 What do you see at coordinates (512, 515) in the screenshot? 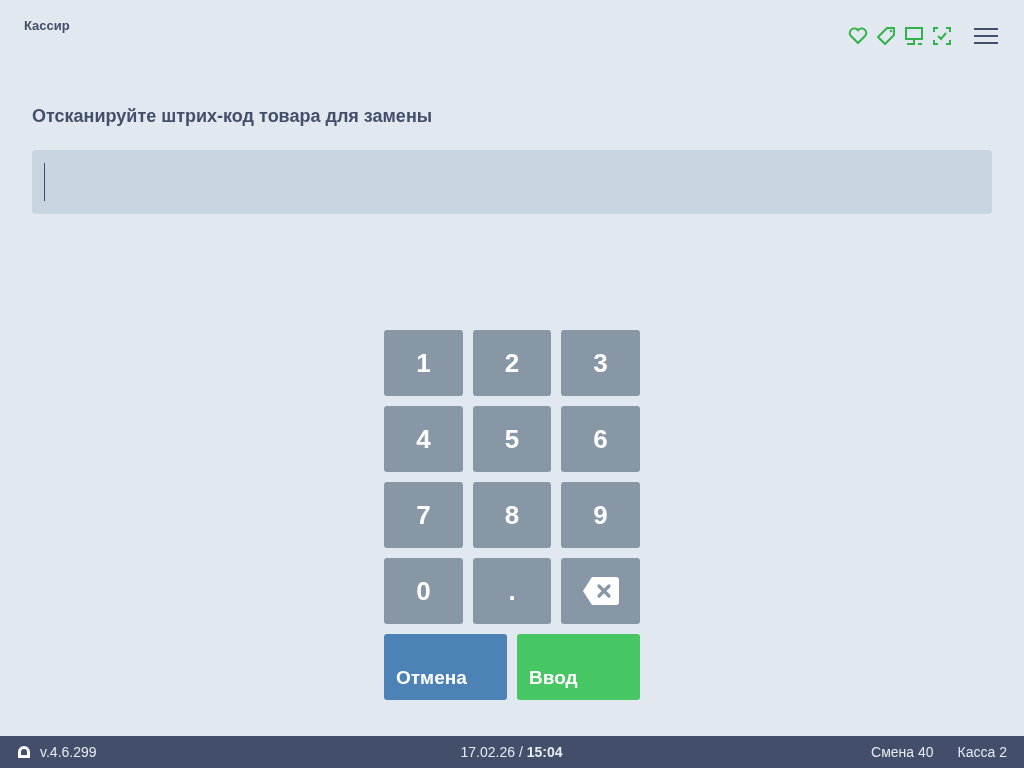
I see `key-button: 8` at bounding box center [512, 515].